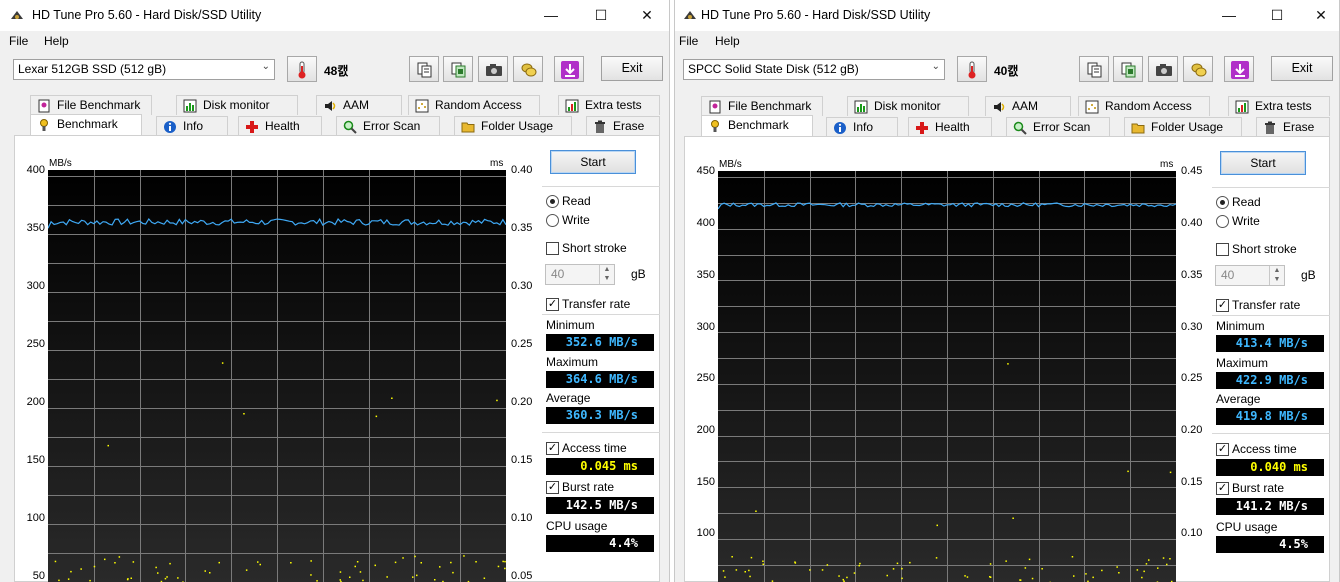  I want to click on health-icon, so click(252, 127).